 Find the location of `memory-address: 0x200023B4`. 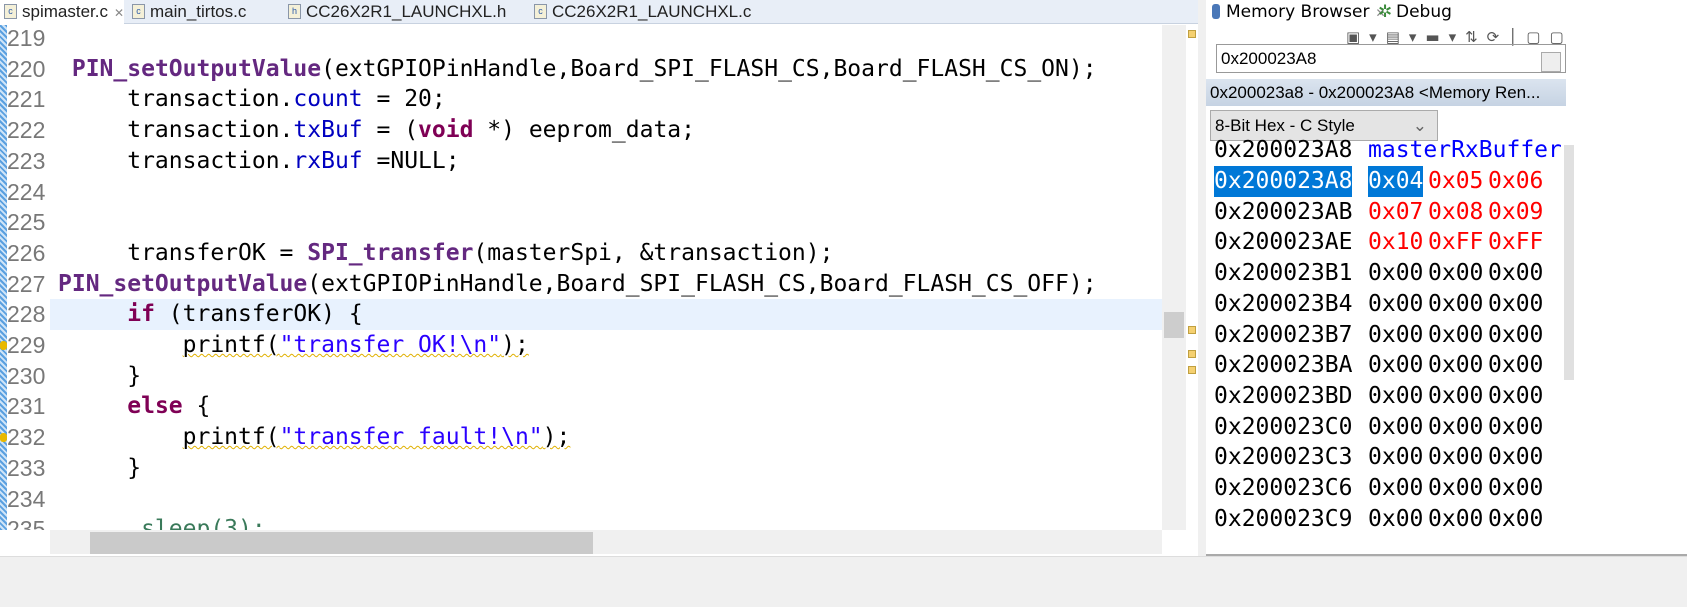

memory-address: 0x200023B4 is located at coordinates (1283, 304).